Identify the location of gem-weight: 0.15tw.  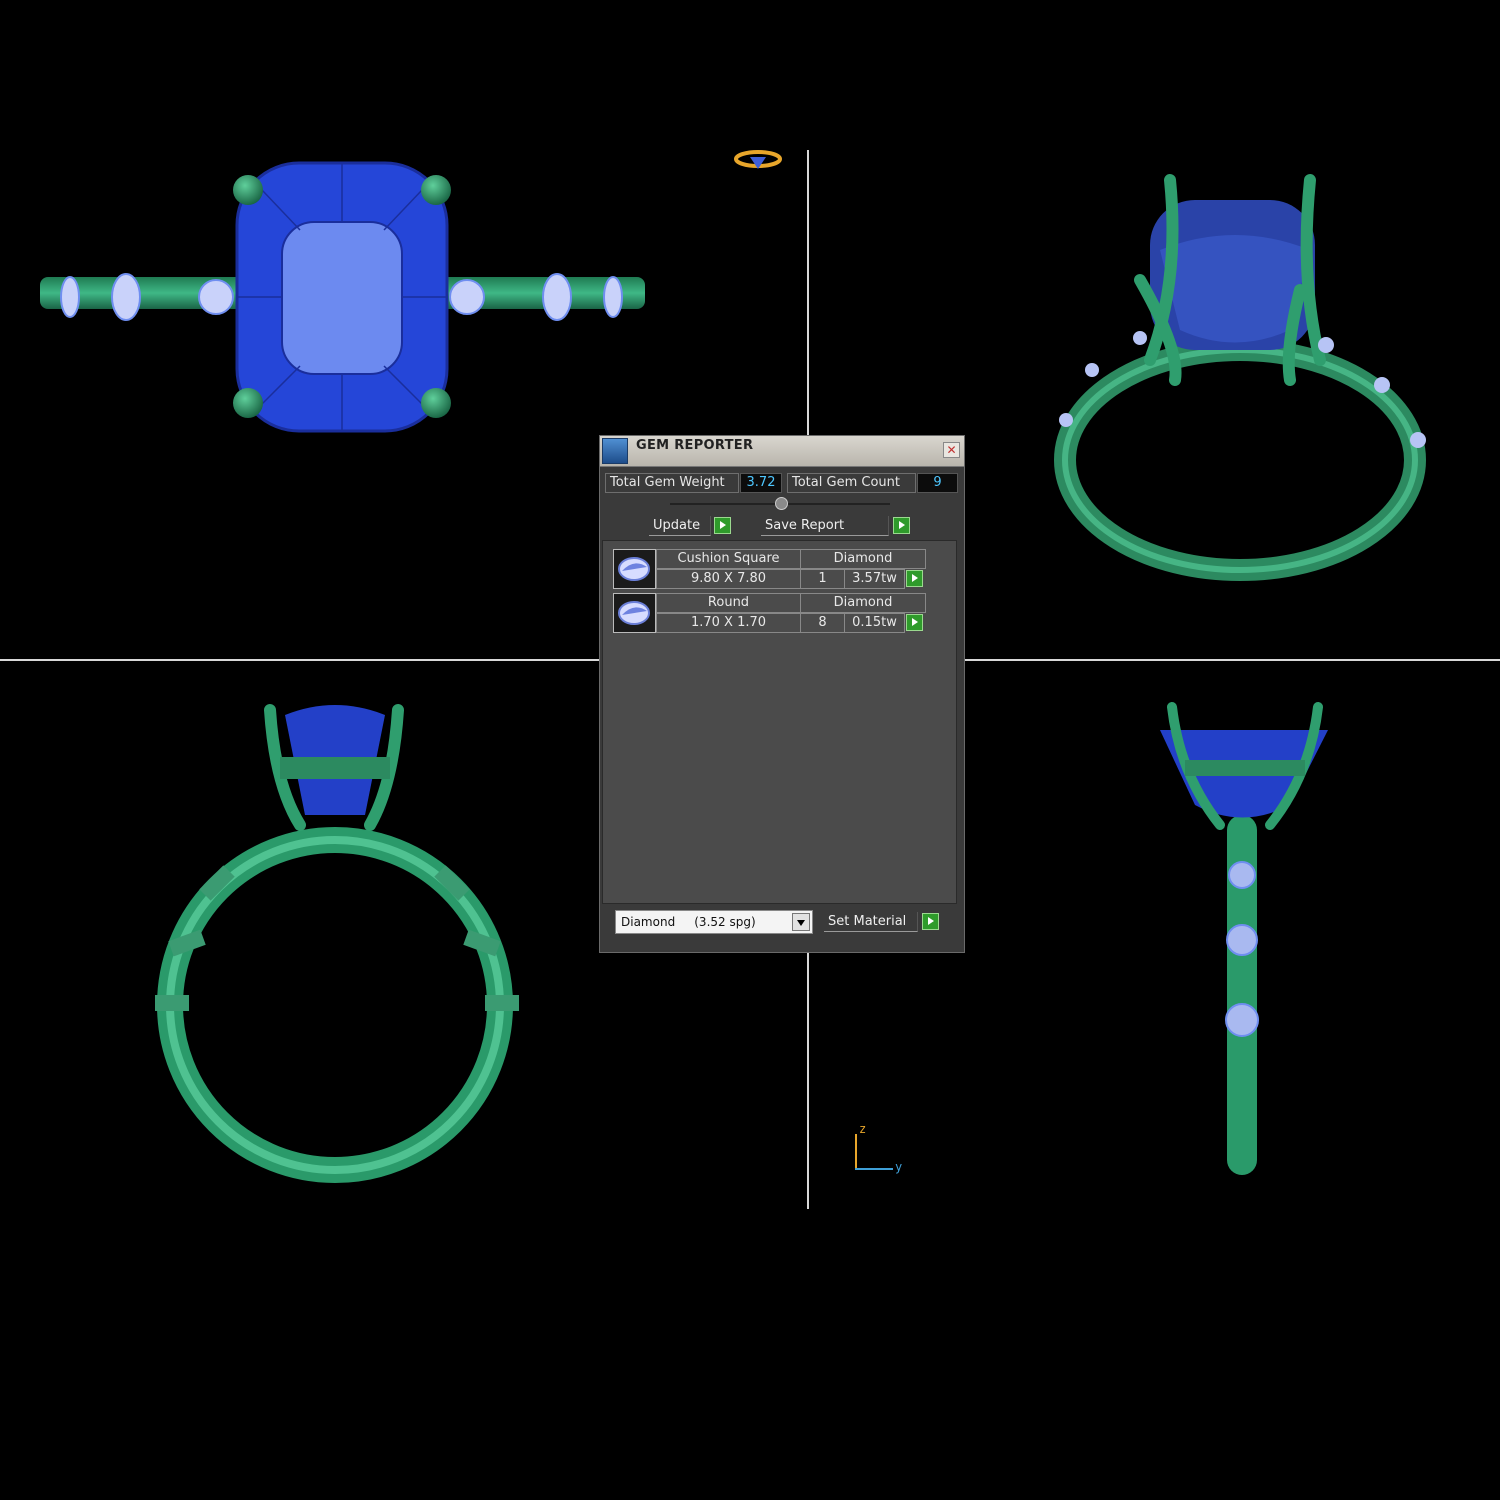
(874, 623).